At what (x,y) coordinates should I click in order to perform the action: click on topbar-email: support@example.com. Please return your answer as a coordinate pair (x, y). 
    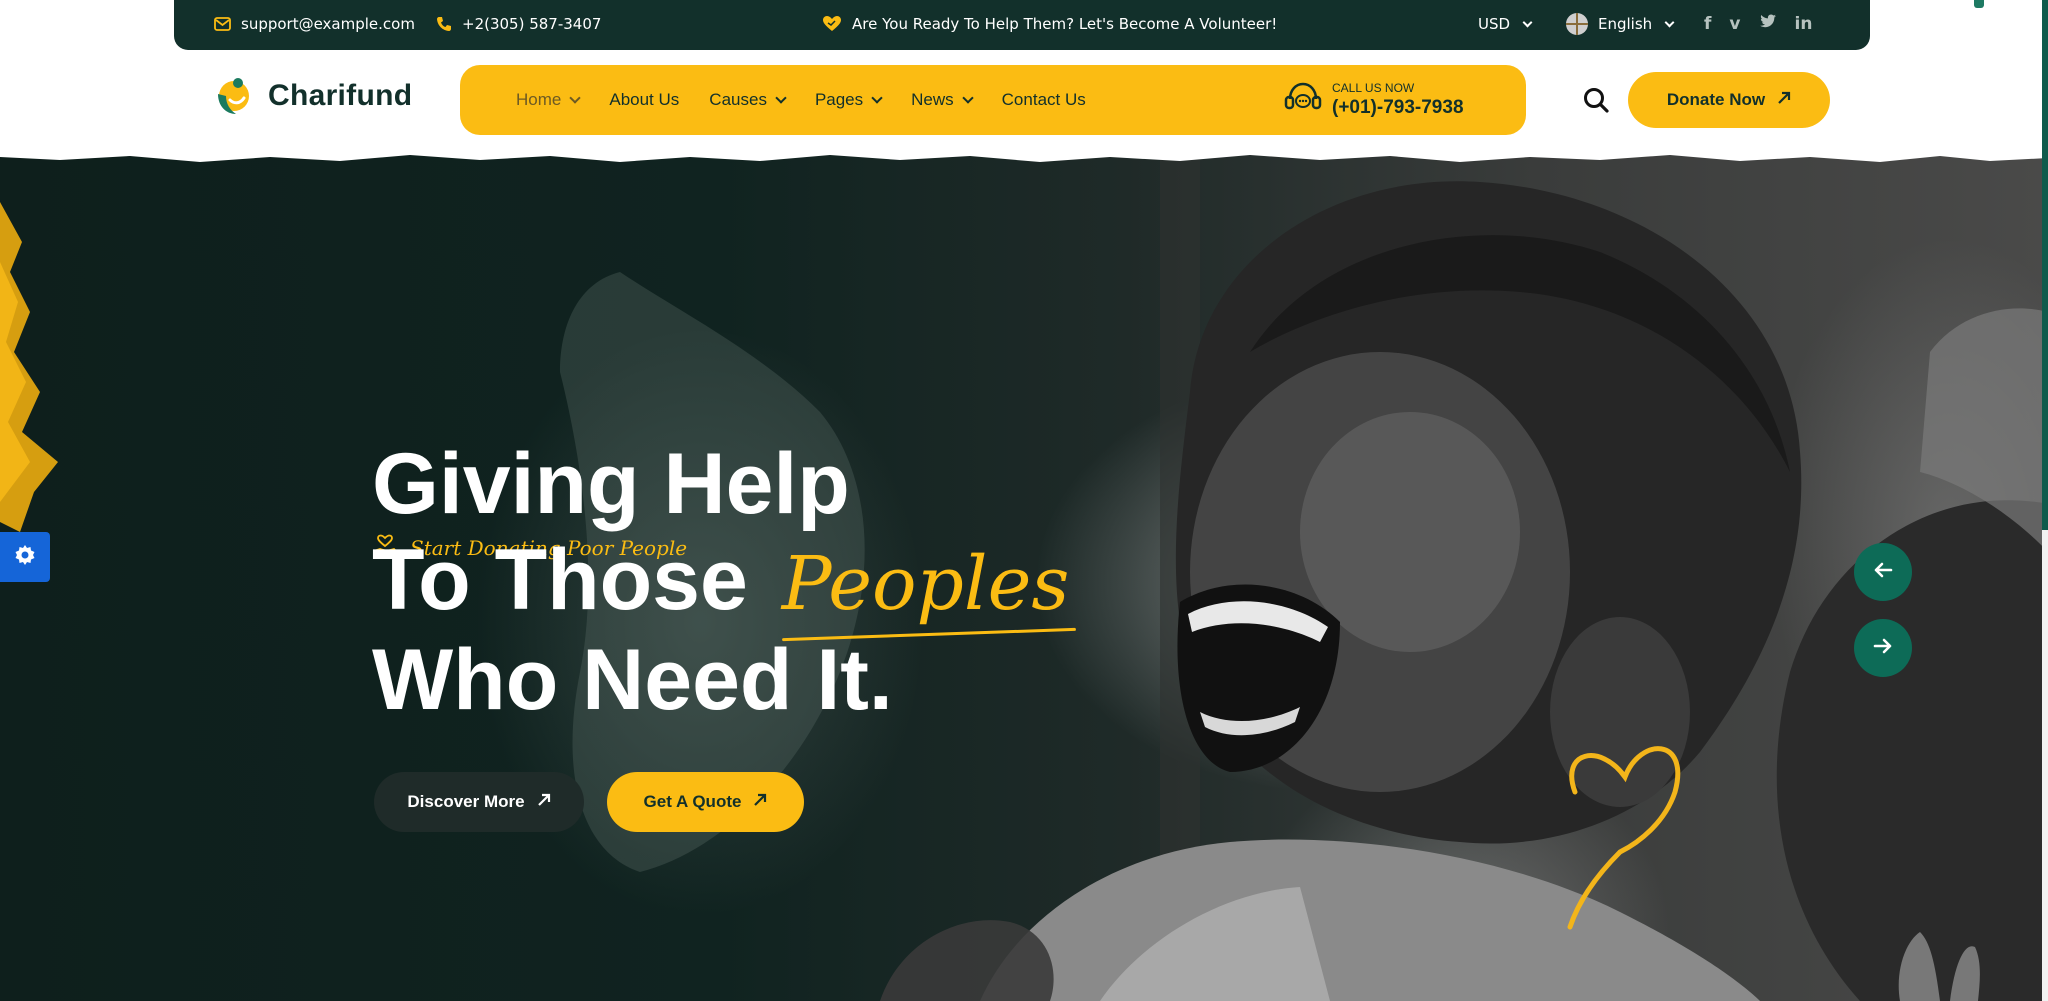
    Looking at the image, I should click on (314, 24).